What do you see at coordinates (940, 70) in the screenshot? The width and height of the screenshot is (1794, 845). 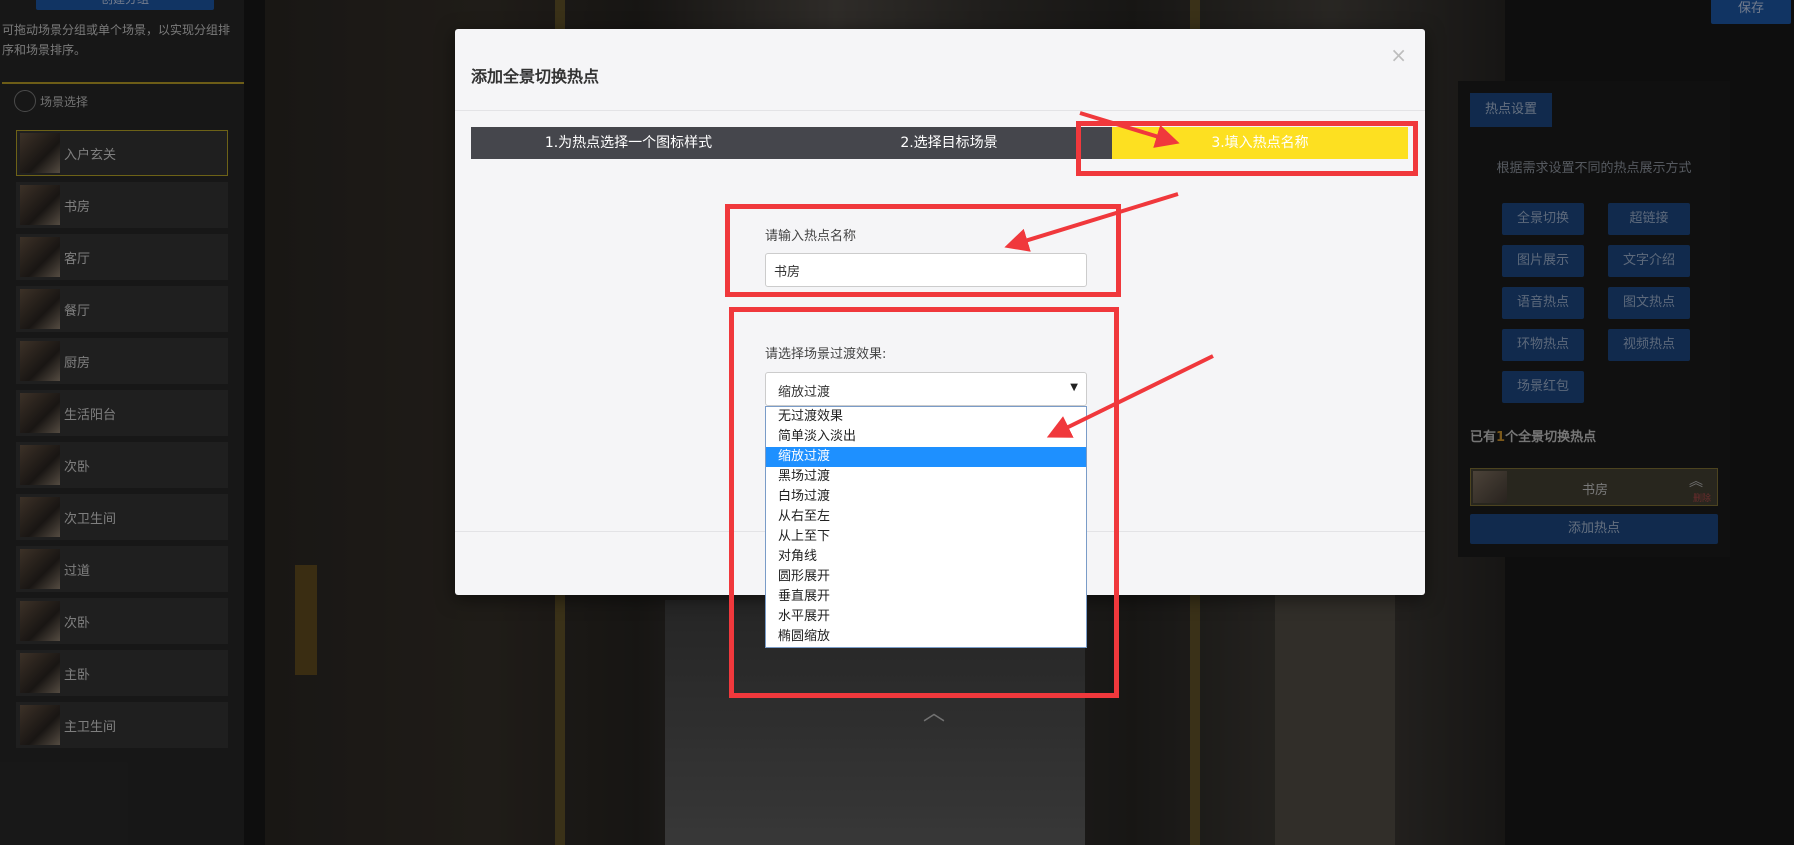 I see `modal-header: 添加全景切换热点 ×` at bounding box center [940, 70].